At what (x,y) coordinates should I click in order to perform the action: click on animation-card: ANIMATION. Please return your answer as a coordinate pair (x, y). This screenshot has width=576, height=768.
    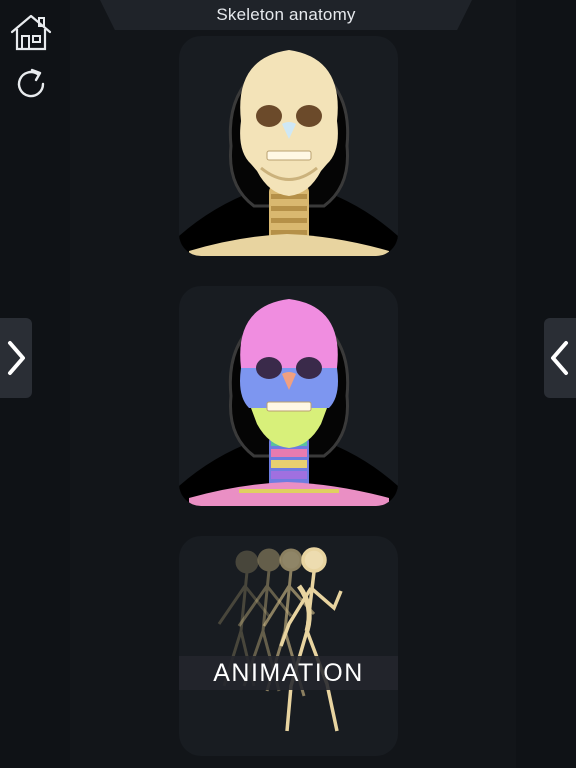
    Looking at the image, I should click on (288, 646).